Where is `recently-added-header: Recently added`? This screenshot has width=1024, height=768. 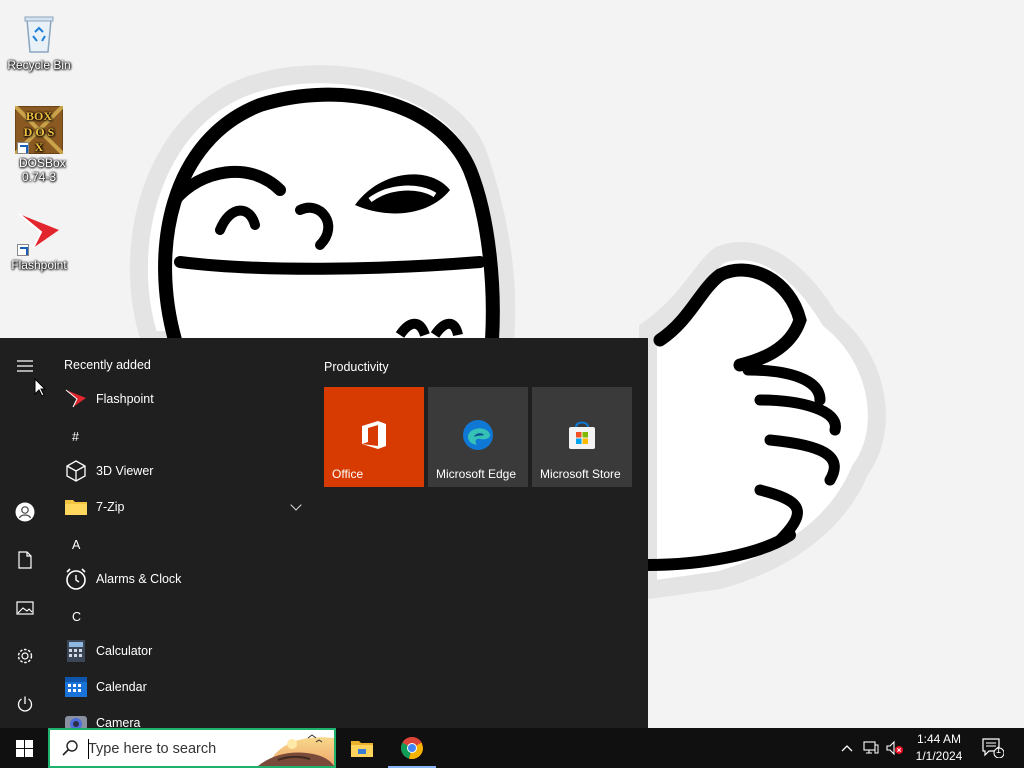
recently-added-header: Recently added is located at coordinates (107, 365).